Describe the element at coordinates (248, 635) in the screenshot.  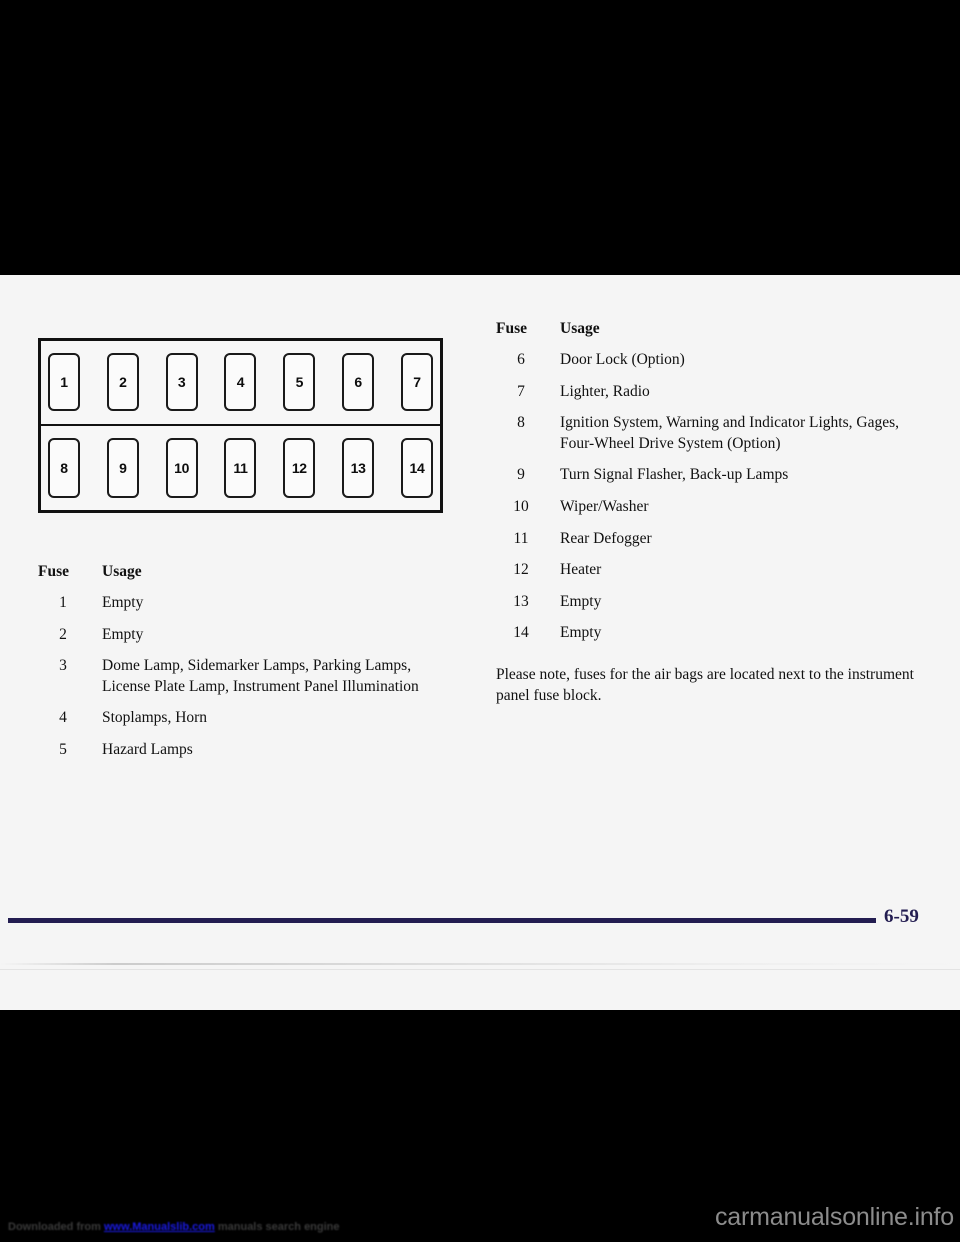
I see `table-row: 2 Empty` at that location.